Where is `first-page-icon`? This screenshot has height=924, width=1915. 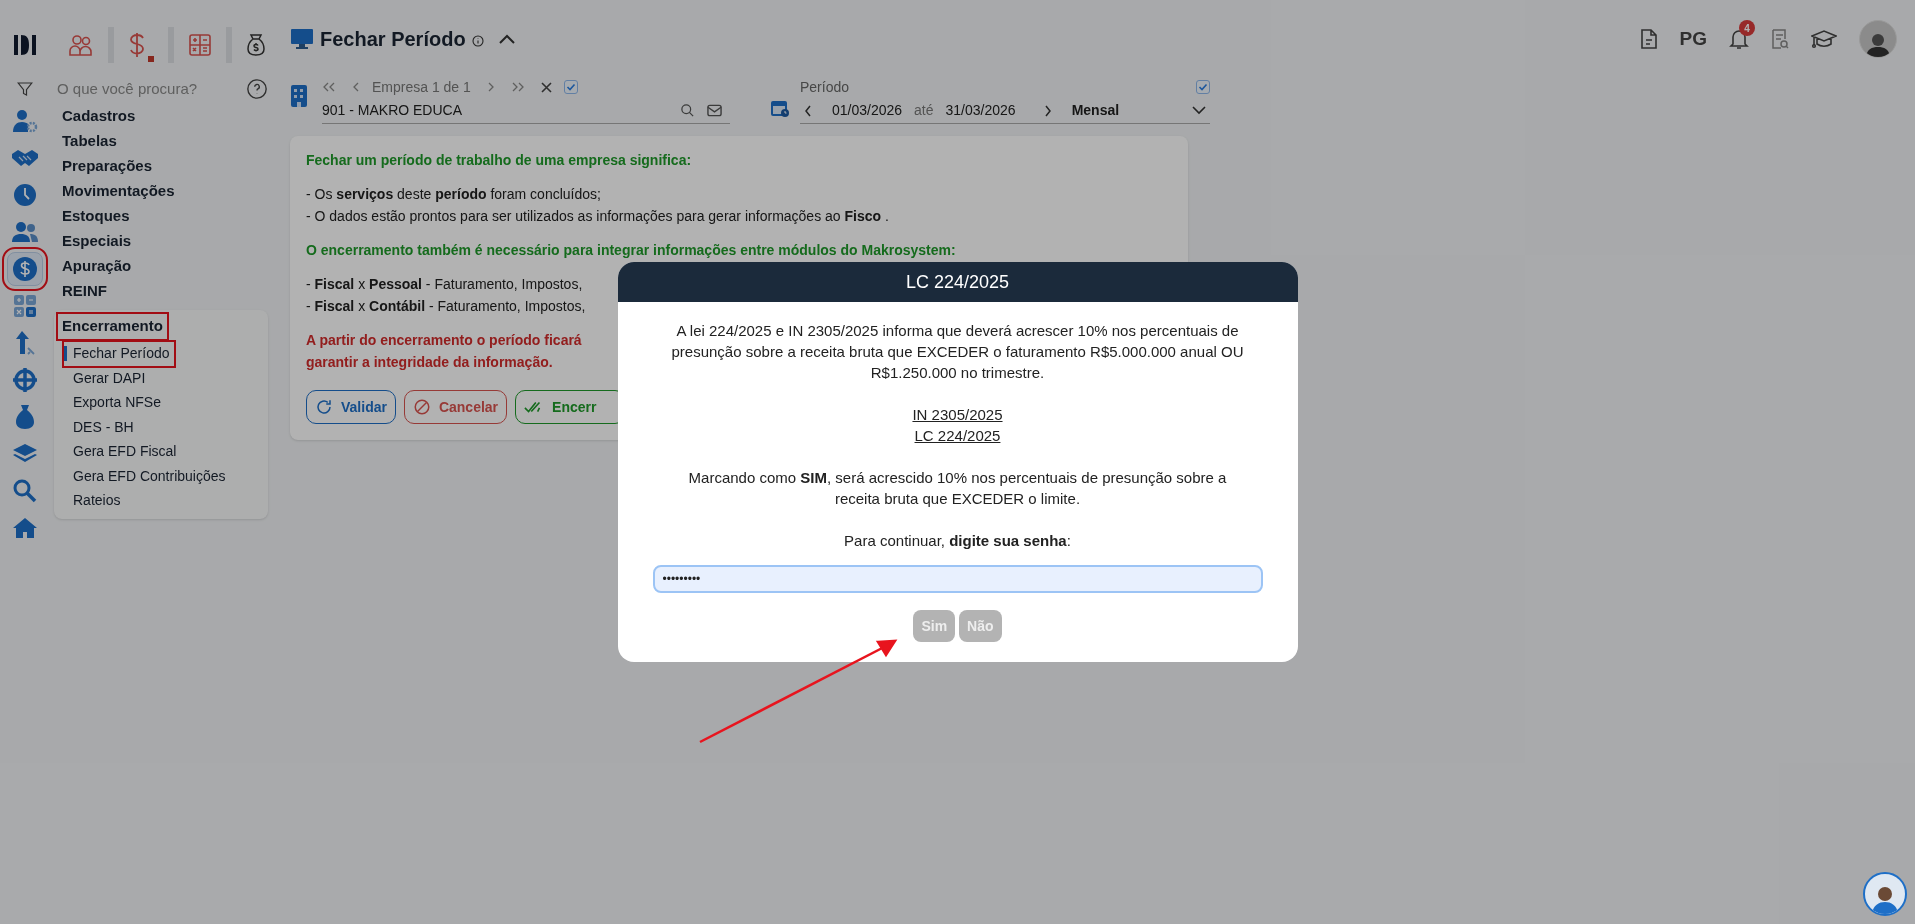
first-page-icon is located at coordinates (329, 87).